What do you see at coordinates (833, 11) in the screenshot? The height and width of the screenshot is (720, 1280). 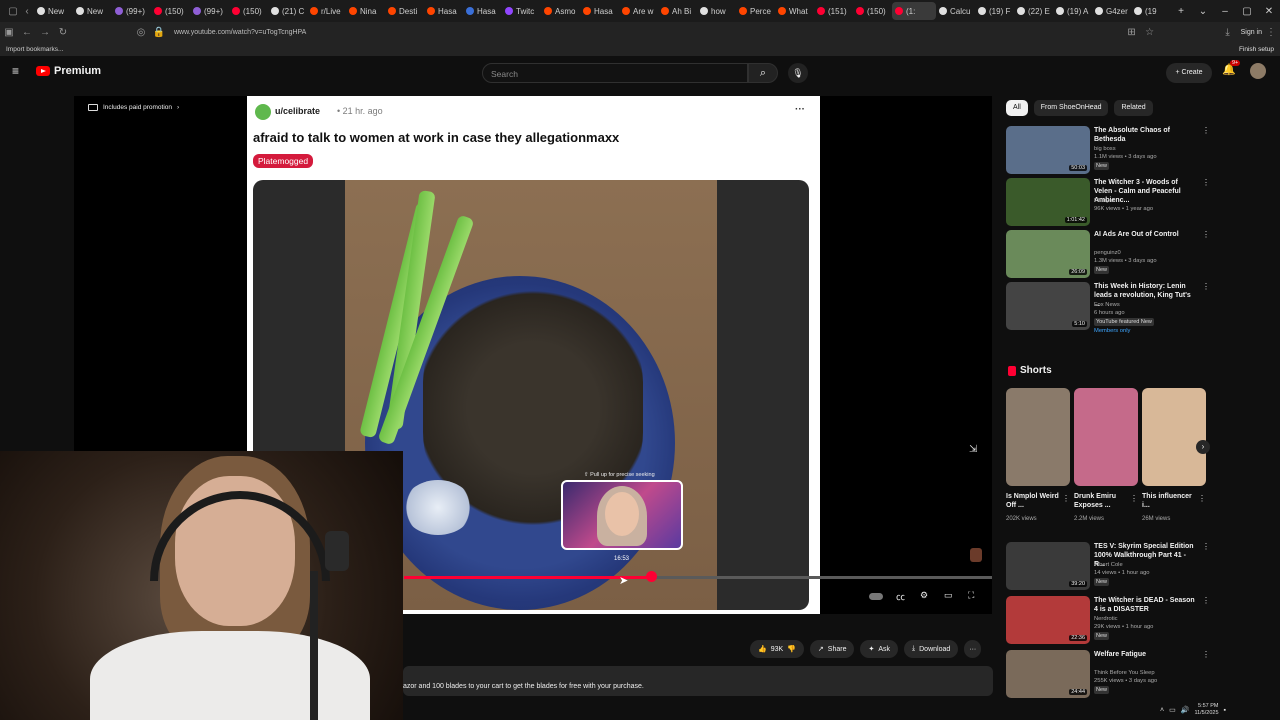 I see `browser-tab: (151)` at bounding box center [833, 11].